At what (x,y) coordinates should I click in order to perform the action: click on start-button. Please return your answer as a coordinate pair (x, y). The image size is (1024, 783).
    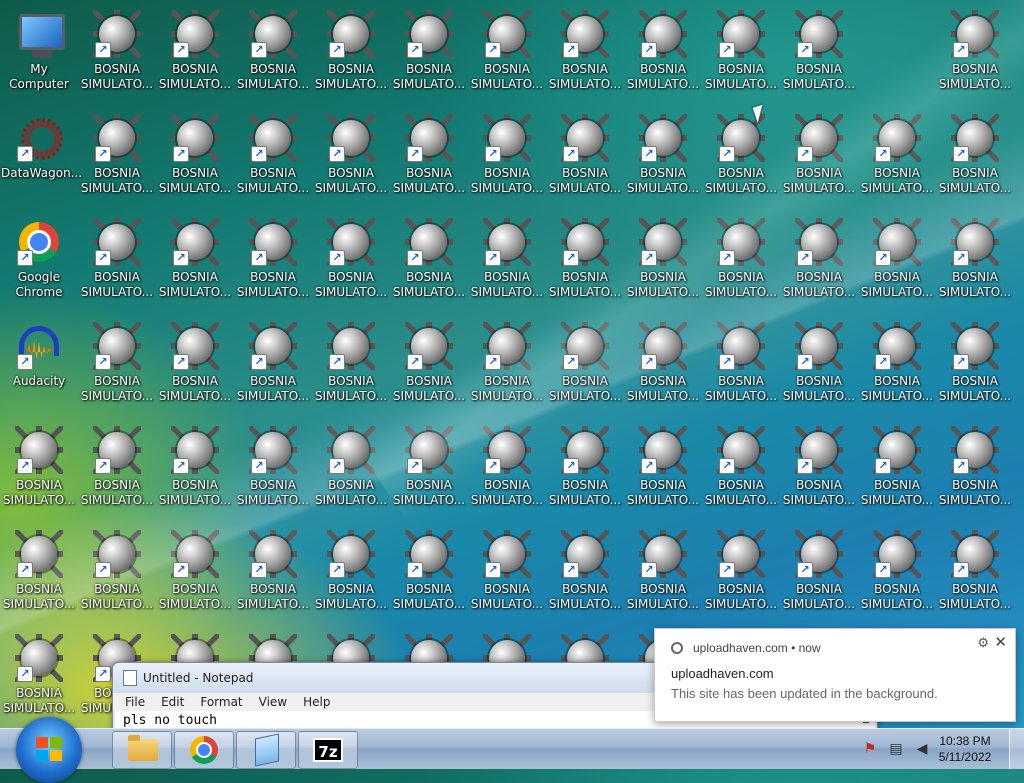
    Looking at the image, I should click on (49, 750).